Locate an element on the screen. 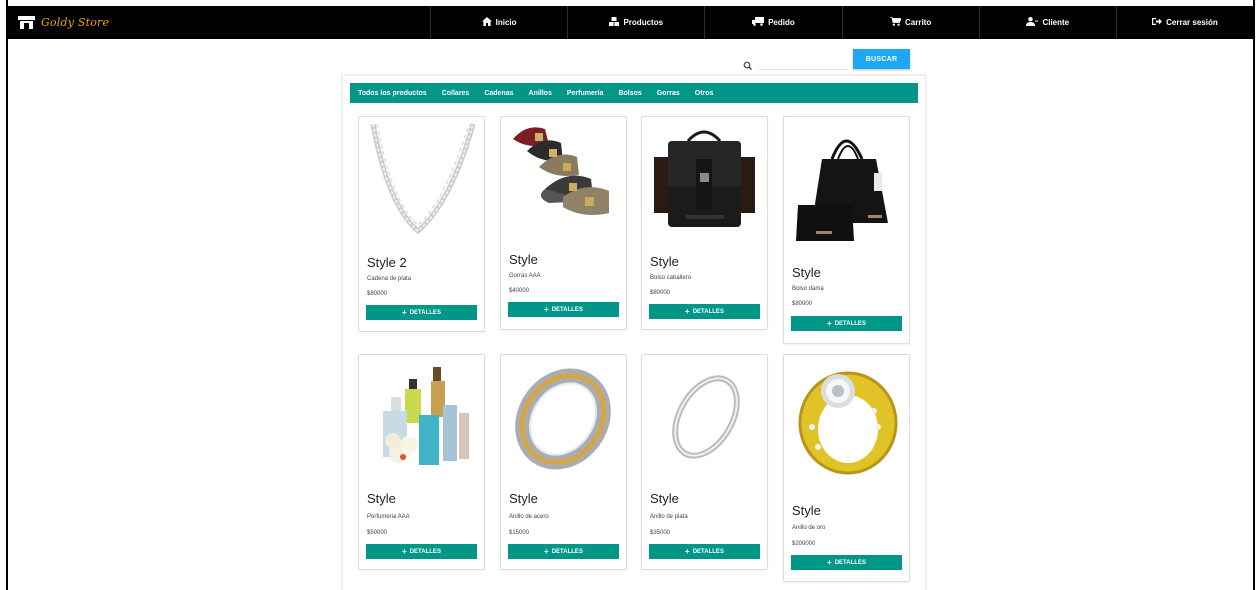 This screenshot has width=1257, height=590. product-description: Cadena de plata is located at coordinates (389, 279).